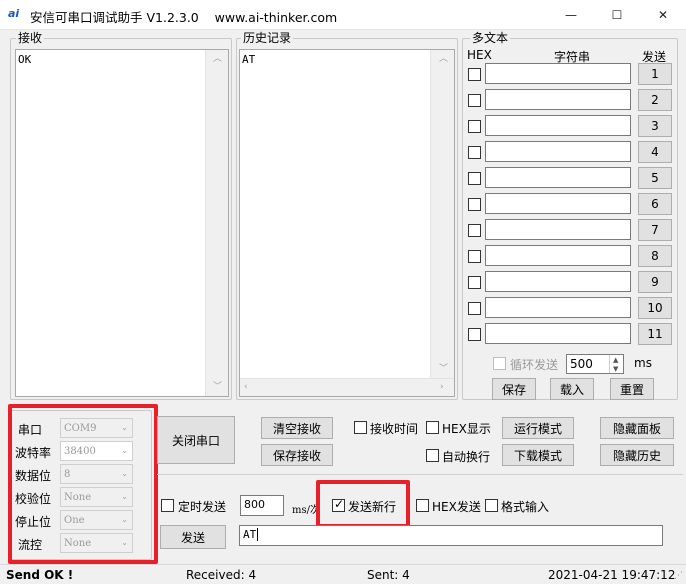  Describe the element at coordinates (30, 38) in the screenshot. I see `receive-group-label: 接收` at that location.